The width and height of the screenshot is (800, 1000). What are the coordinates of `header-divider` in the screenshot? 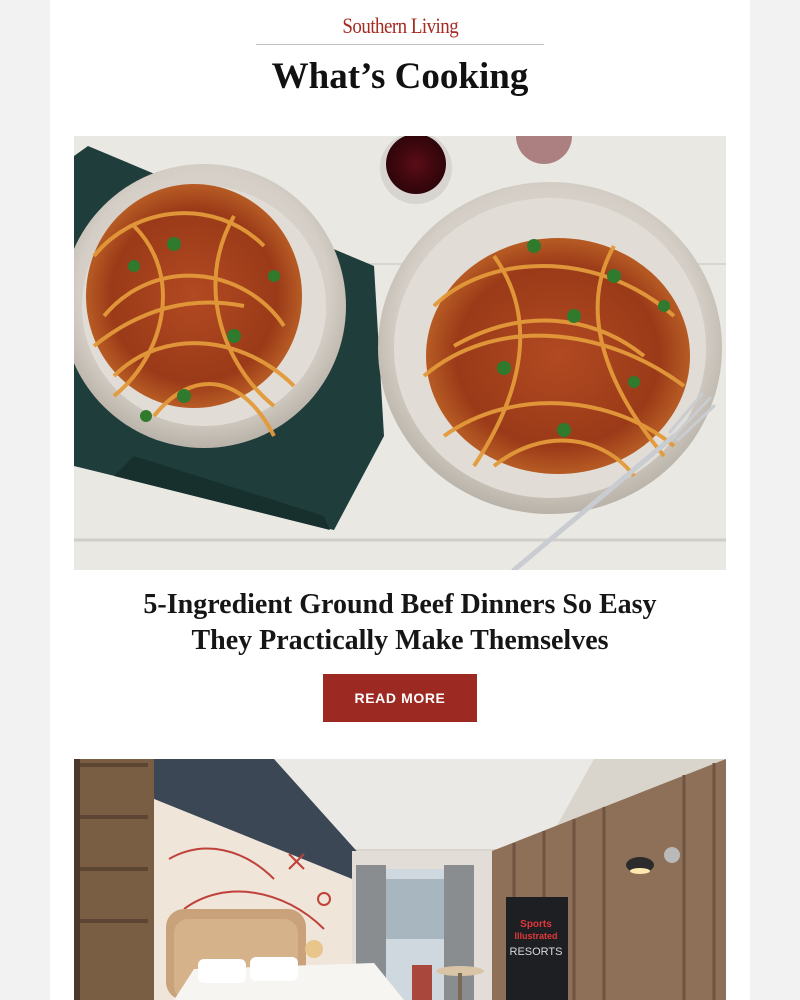 It's located at (400, 44).